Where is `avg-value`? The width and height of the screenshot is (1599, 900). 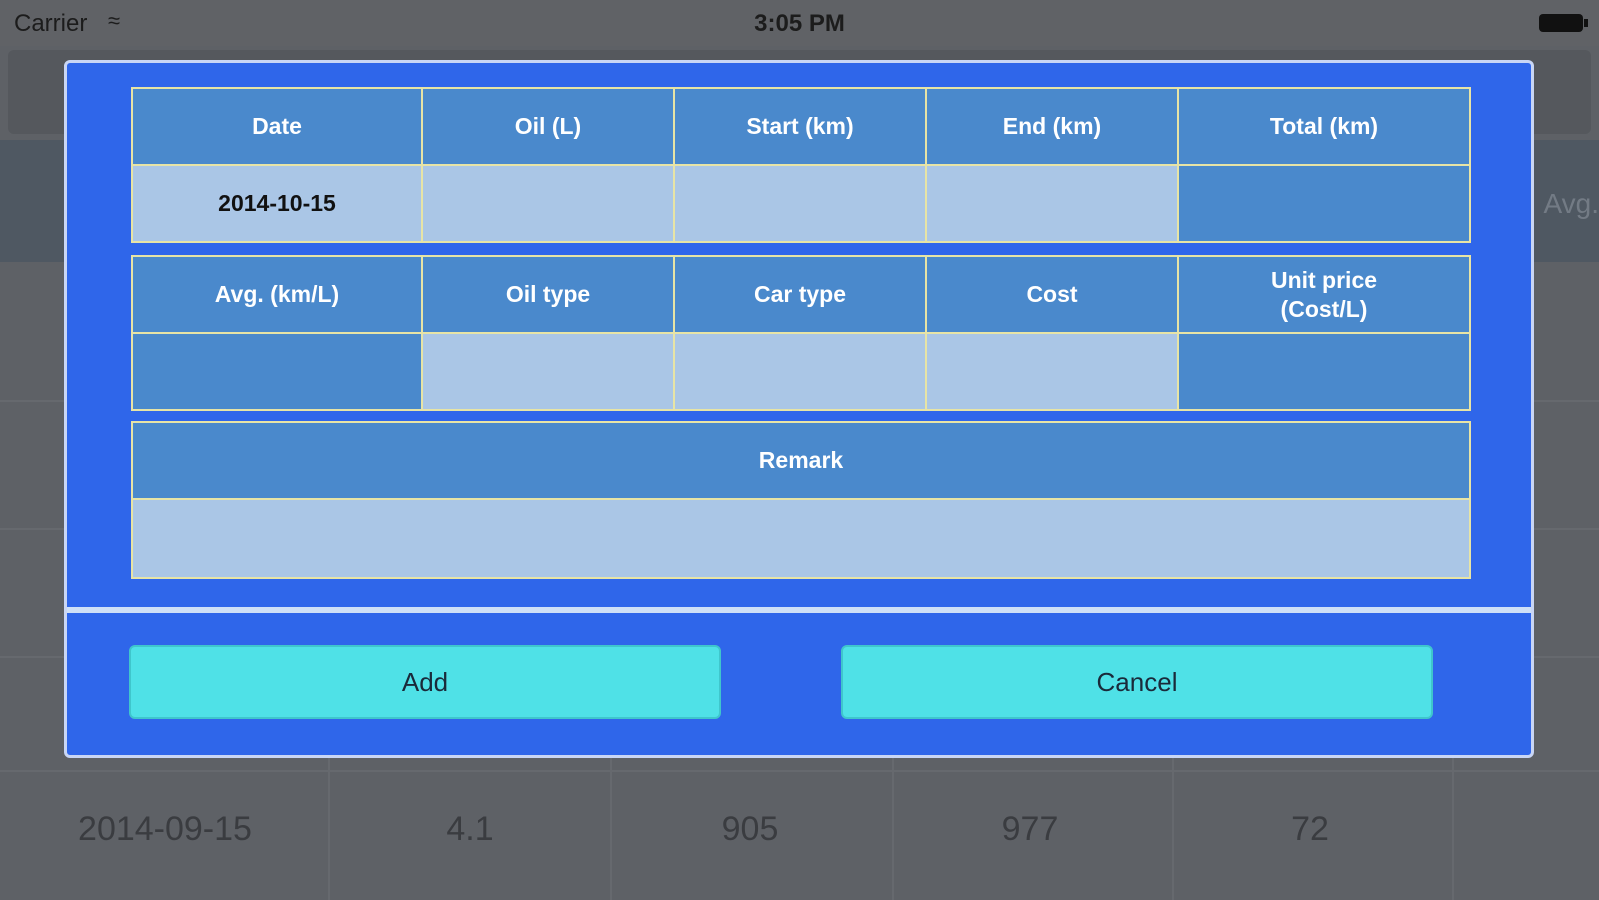
avg-value is located at coordinates (277, 371).